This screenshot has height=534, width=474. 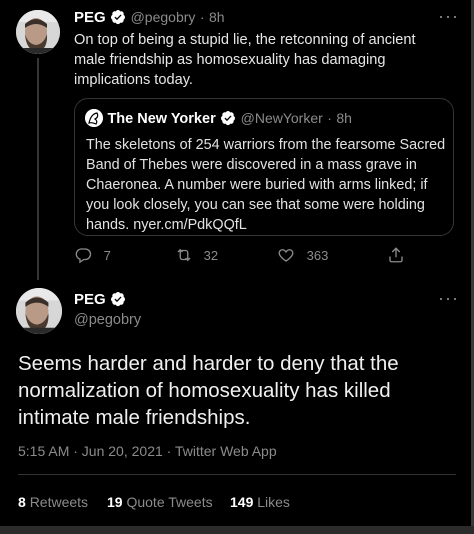 I want to click on share-icon, so click(x=396, y=255).